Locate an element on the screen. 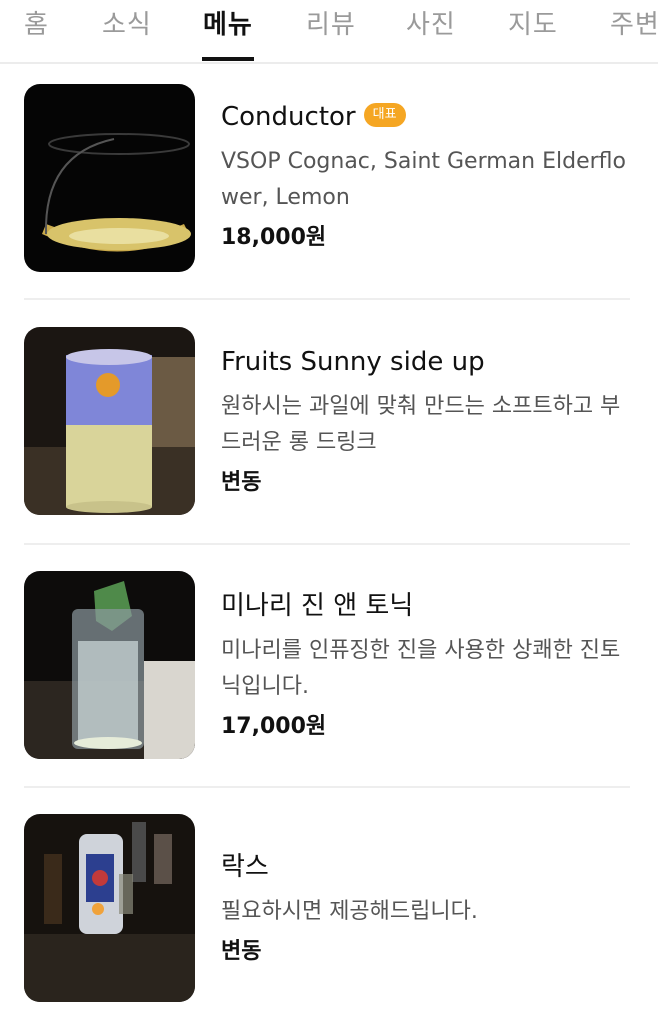 This screenshot has height=1018, width=658. tab-bar: 홈 소식 메뉴 리뷰 사진 지도 주변 is located at coordinates (329, 32).